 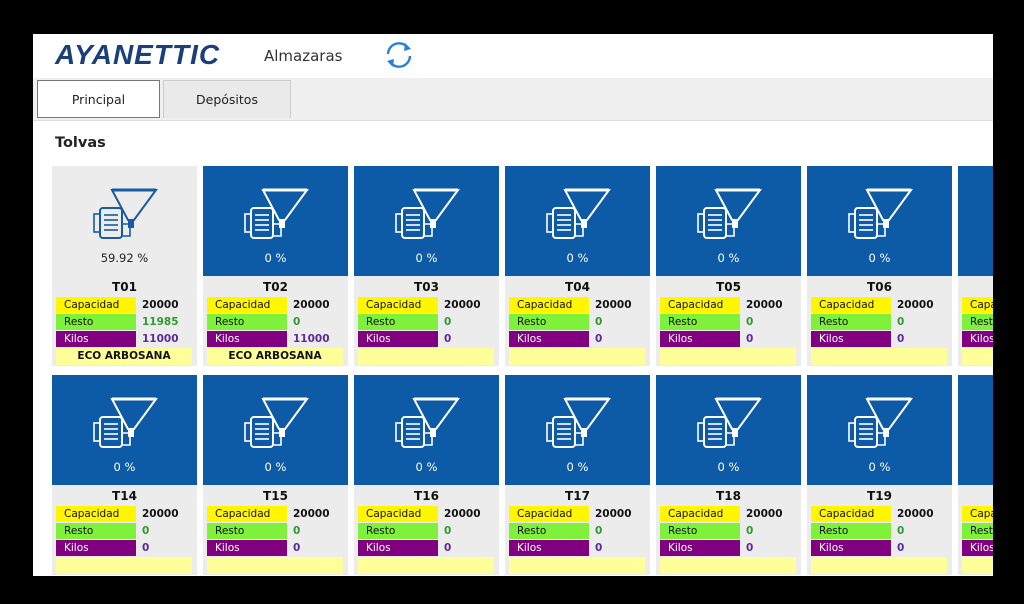 What do you see at coordinates (977, 305) in the screenshot?
I see `capacidad-row: Capacidad` at bounding box center [977, 305].